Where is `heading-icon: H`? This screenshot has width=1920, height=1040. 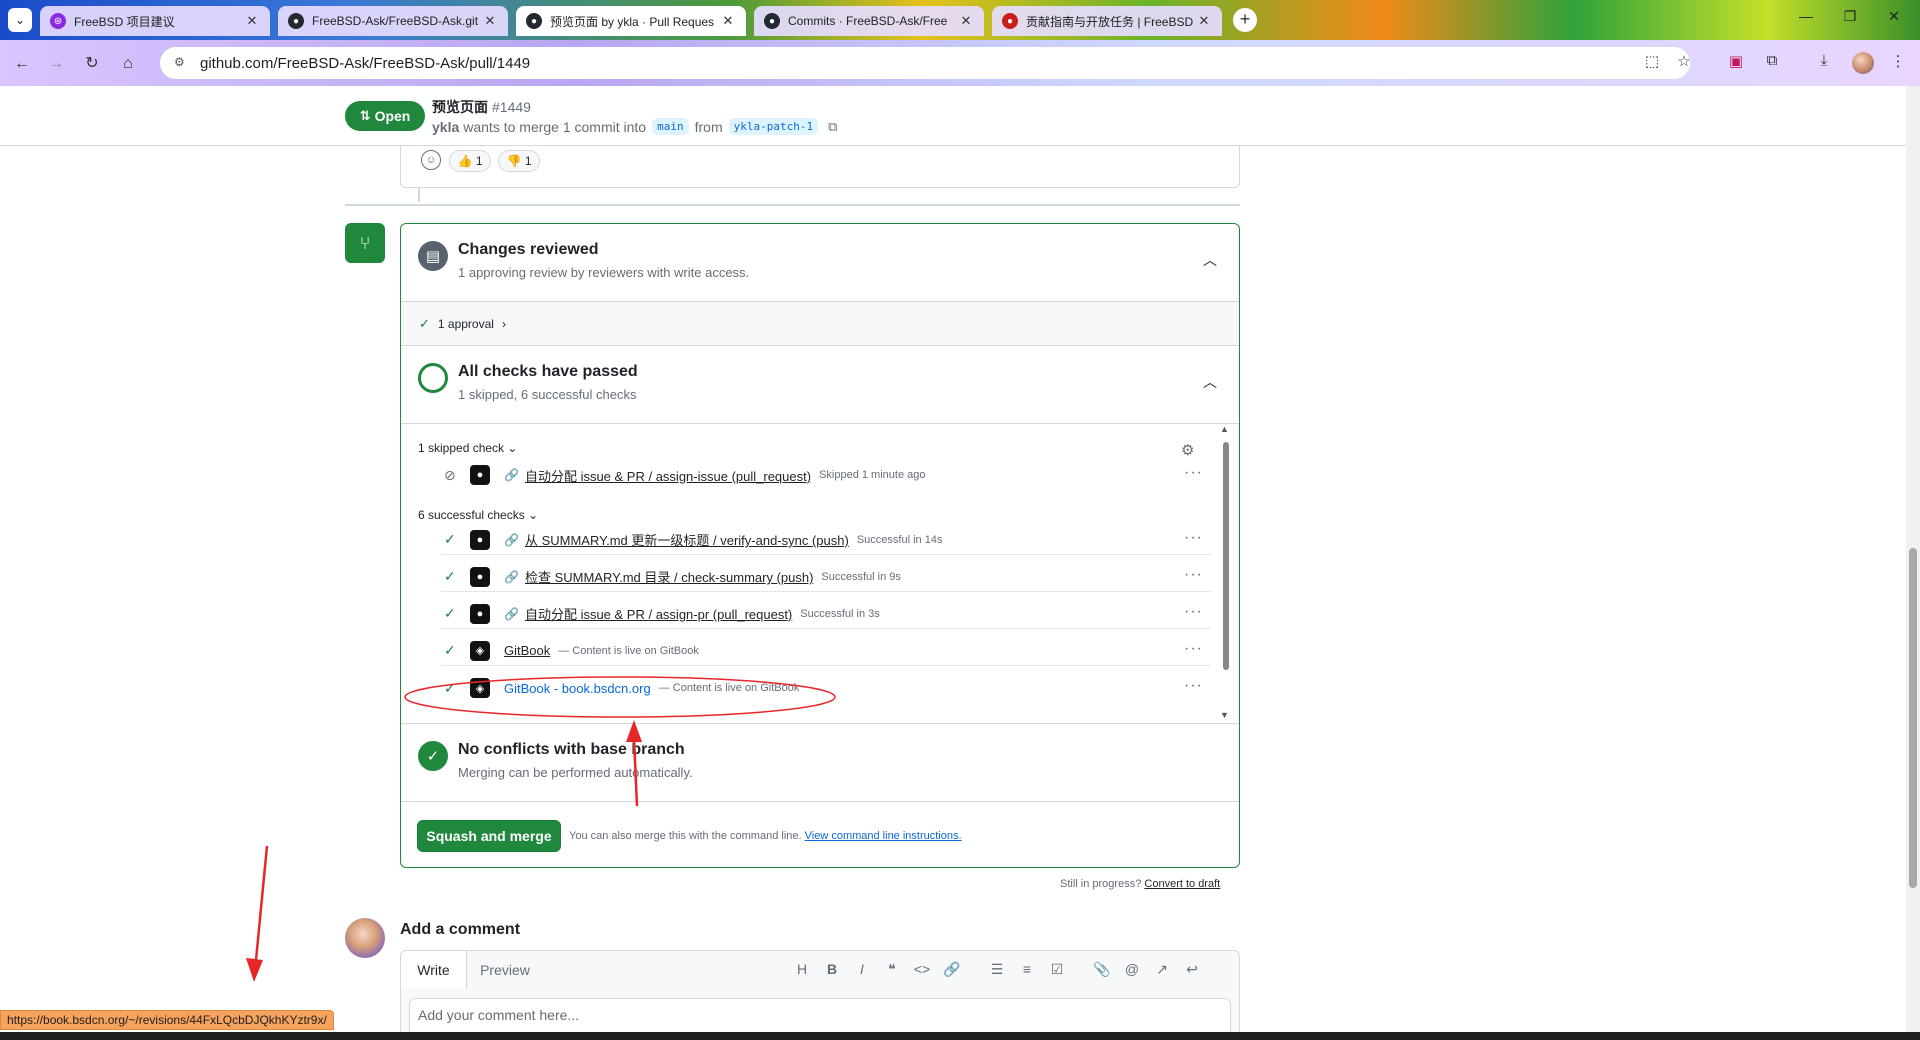 heading-icon: H is located at coordinates (802, 969).